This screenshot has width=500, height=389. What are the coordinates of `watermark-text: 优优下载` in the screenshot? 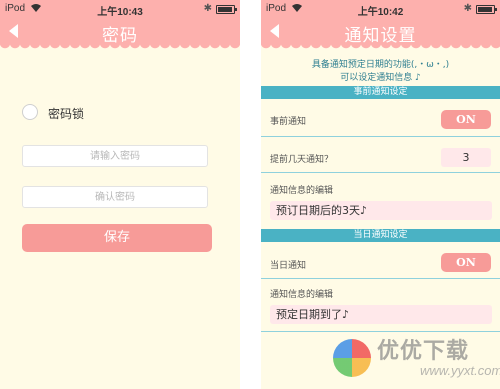 It's located at (423, 351).